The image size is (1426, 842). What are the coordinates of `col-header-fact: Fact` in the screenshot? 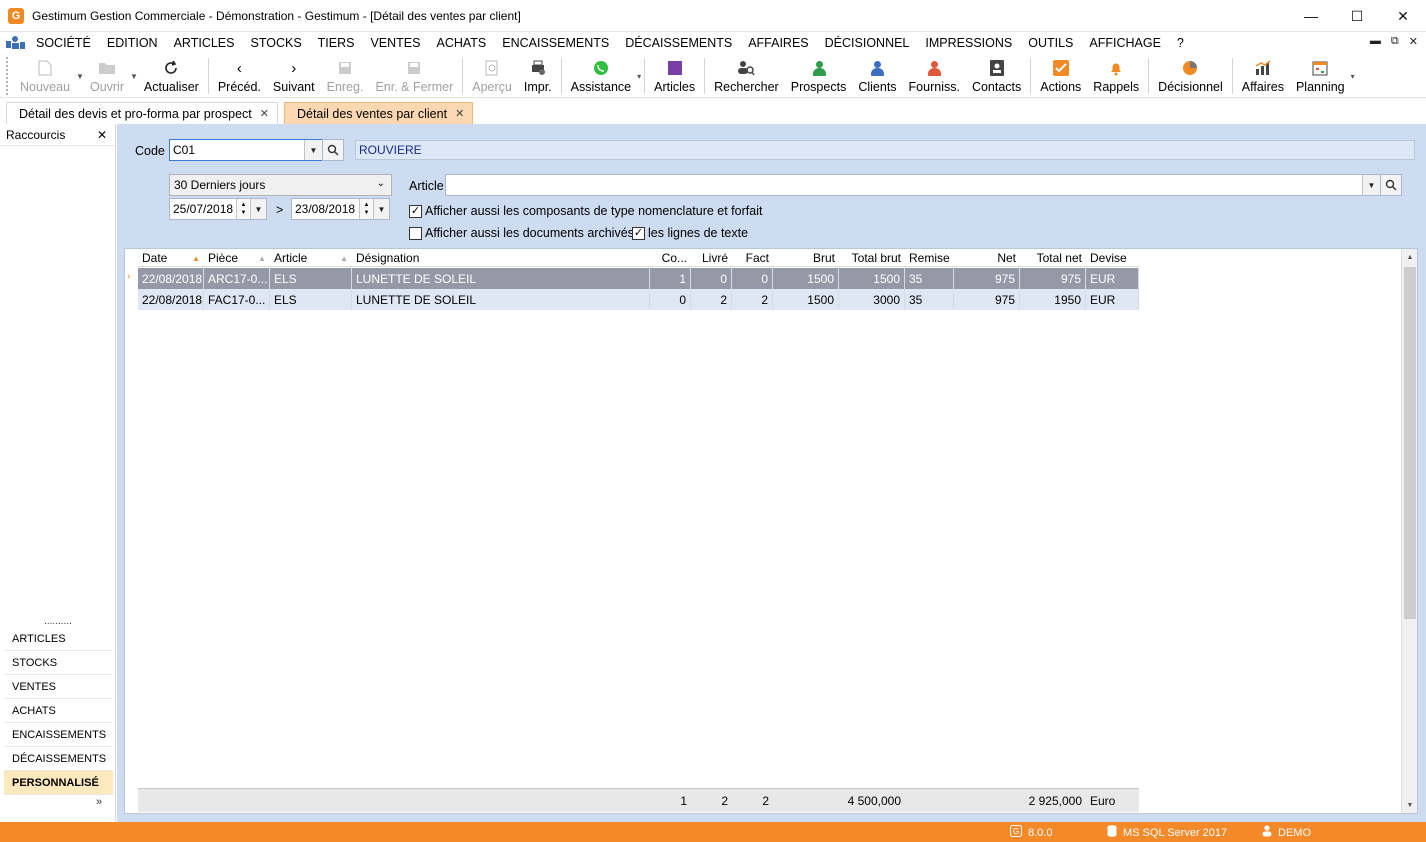 It's located at (752, 258).